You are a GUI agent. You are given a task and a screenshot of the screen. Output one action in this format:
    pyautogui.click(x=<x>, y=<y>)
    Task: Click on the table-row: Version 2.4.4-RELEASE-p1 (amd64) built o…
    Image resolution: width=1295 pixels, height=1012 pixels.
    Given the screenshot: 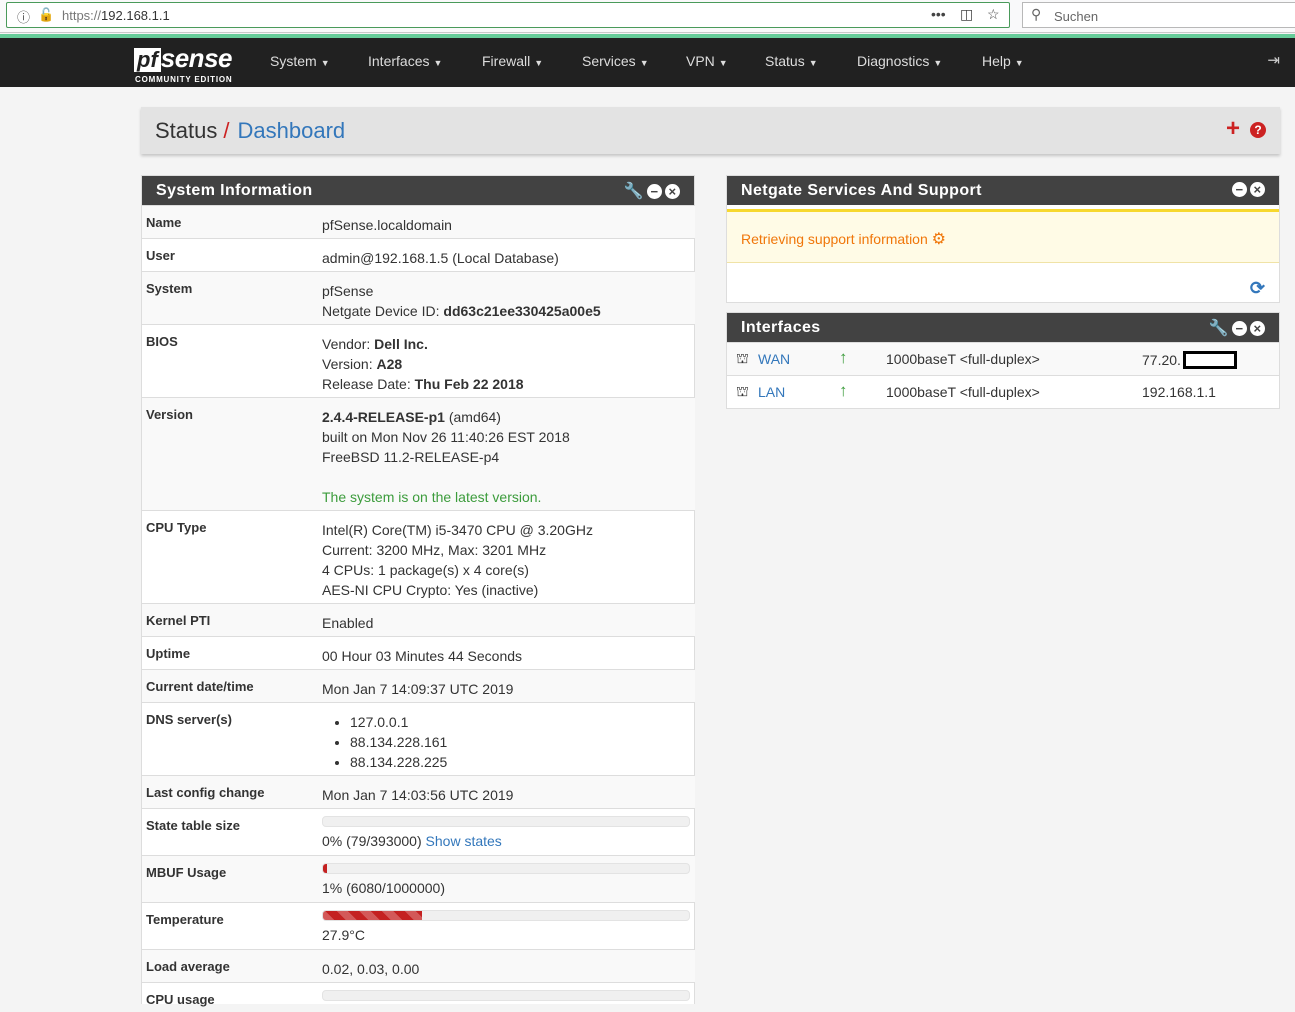 What is the action you would take?
    pyautogui.click(x=418, y=453)
    